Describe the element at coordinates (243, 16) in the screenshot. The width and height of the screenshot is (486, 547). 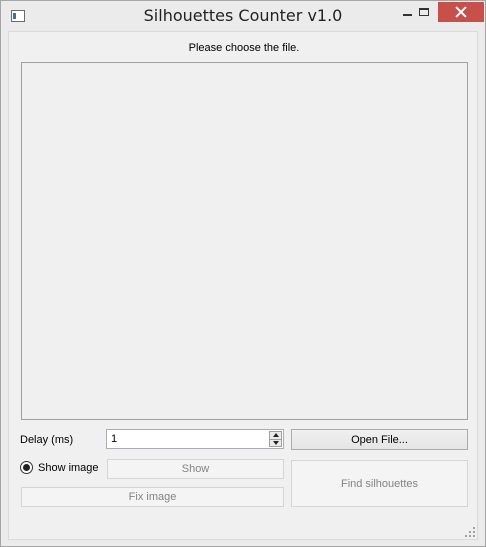
I see `title-bar: Silhouettes Counter v1.0` at that location.